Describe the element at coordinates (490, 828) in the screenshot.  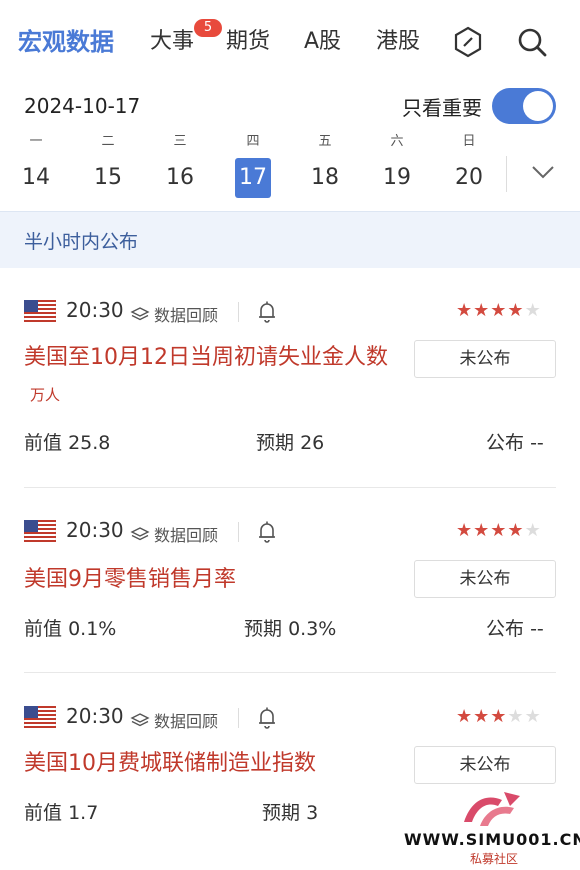
I see `watermark: WWW.SIMU001.CN 私募社区` at that location.